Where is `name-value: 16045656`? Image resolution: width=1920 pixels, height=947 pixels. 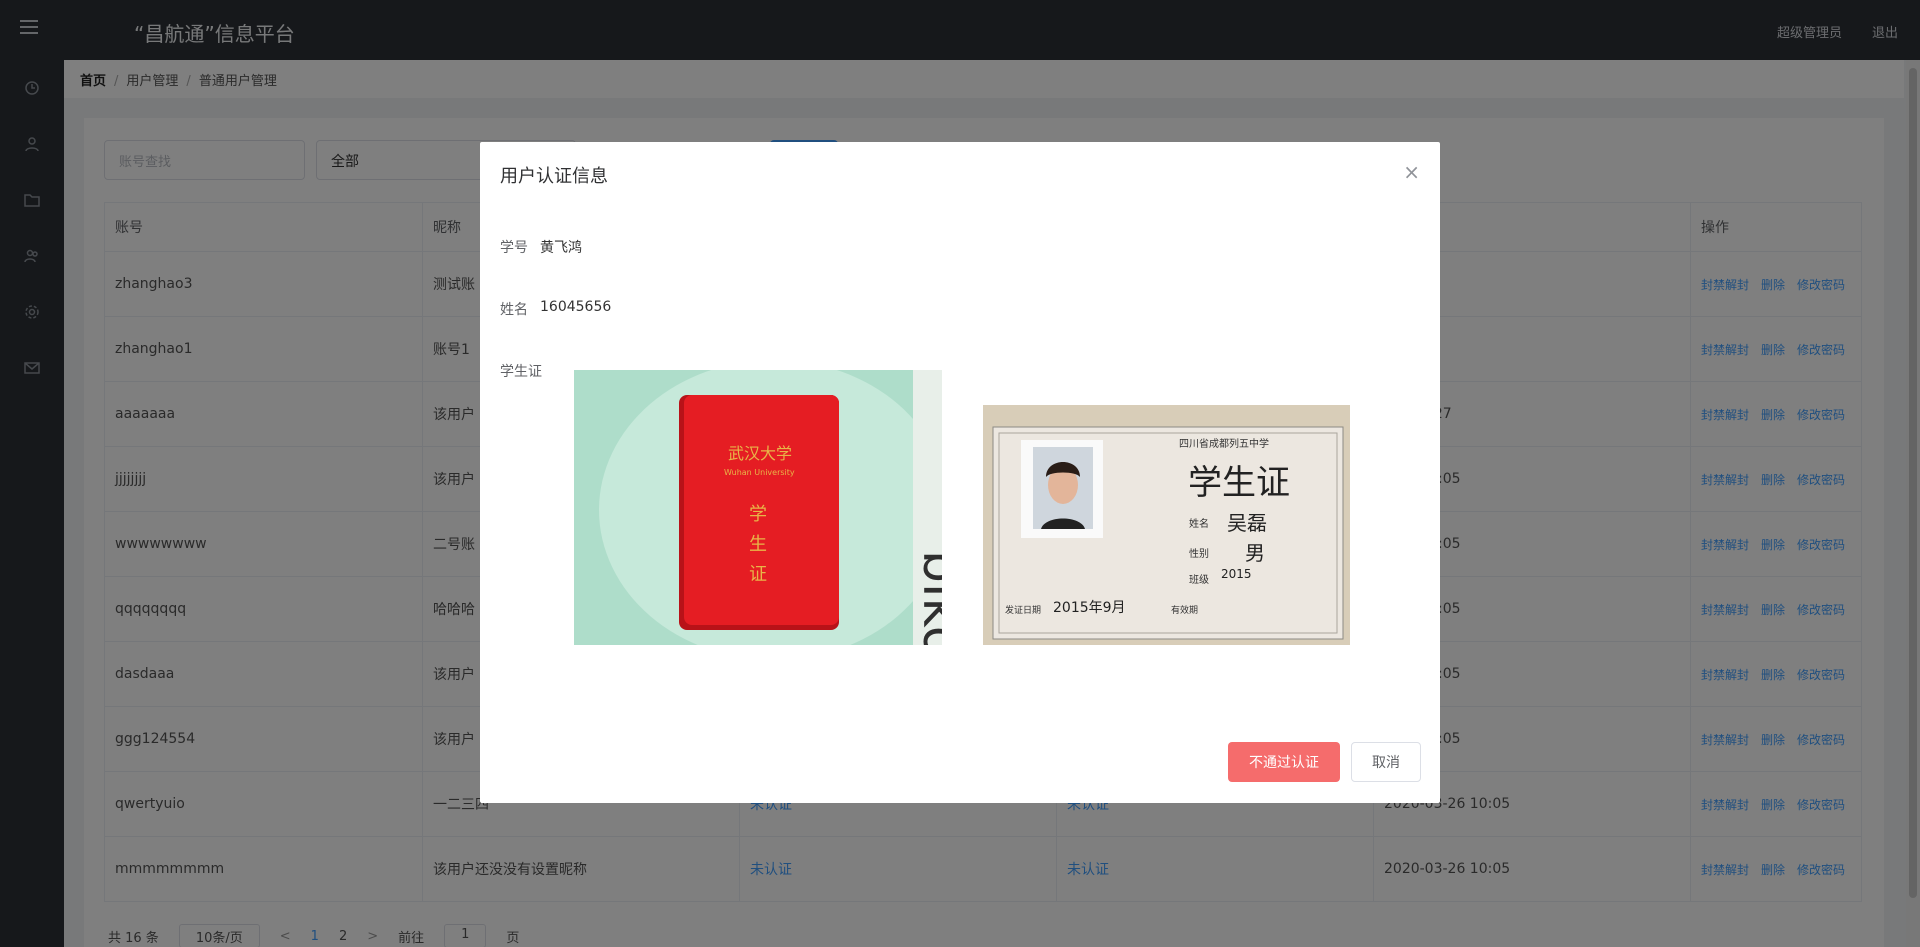
name-value: 16045656 is located at coordinates (576, 307).